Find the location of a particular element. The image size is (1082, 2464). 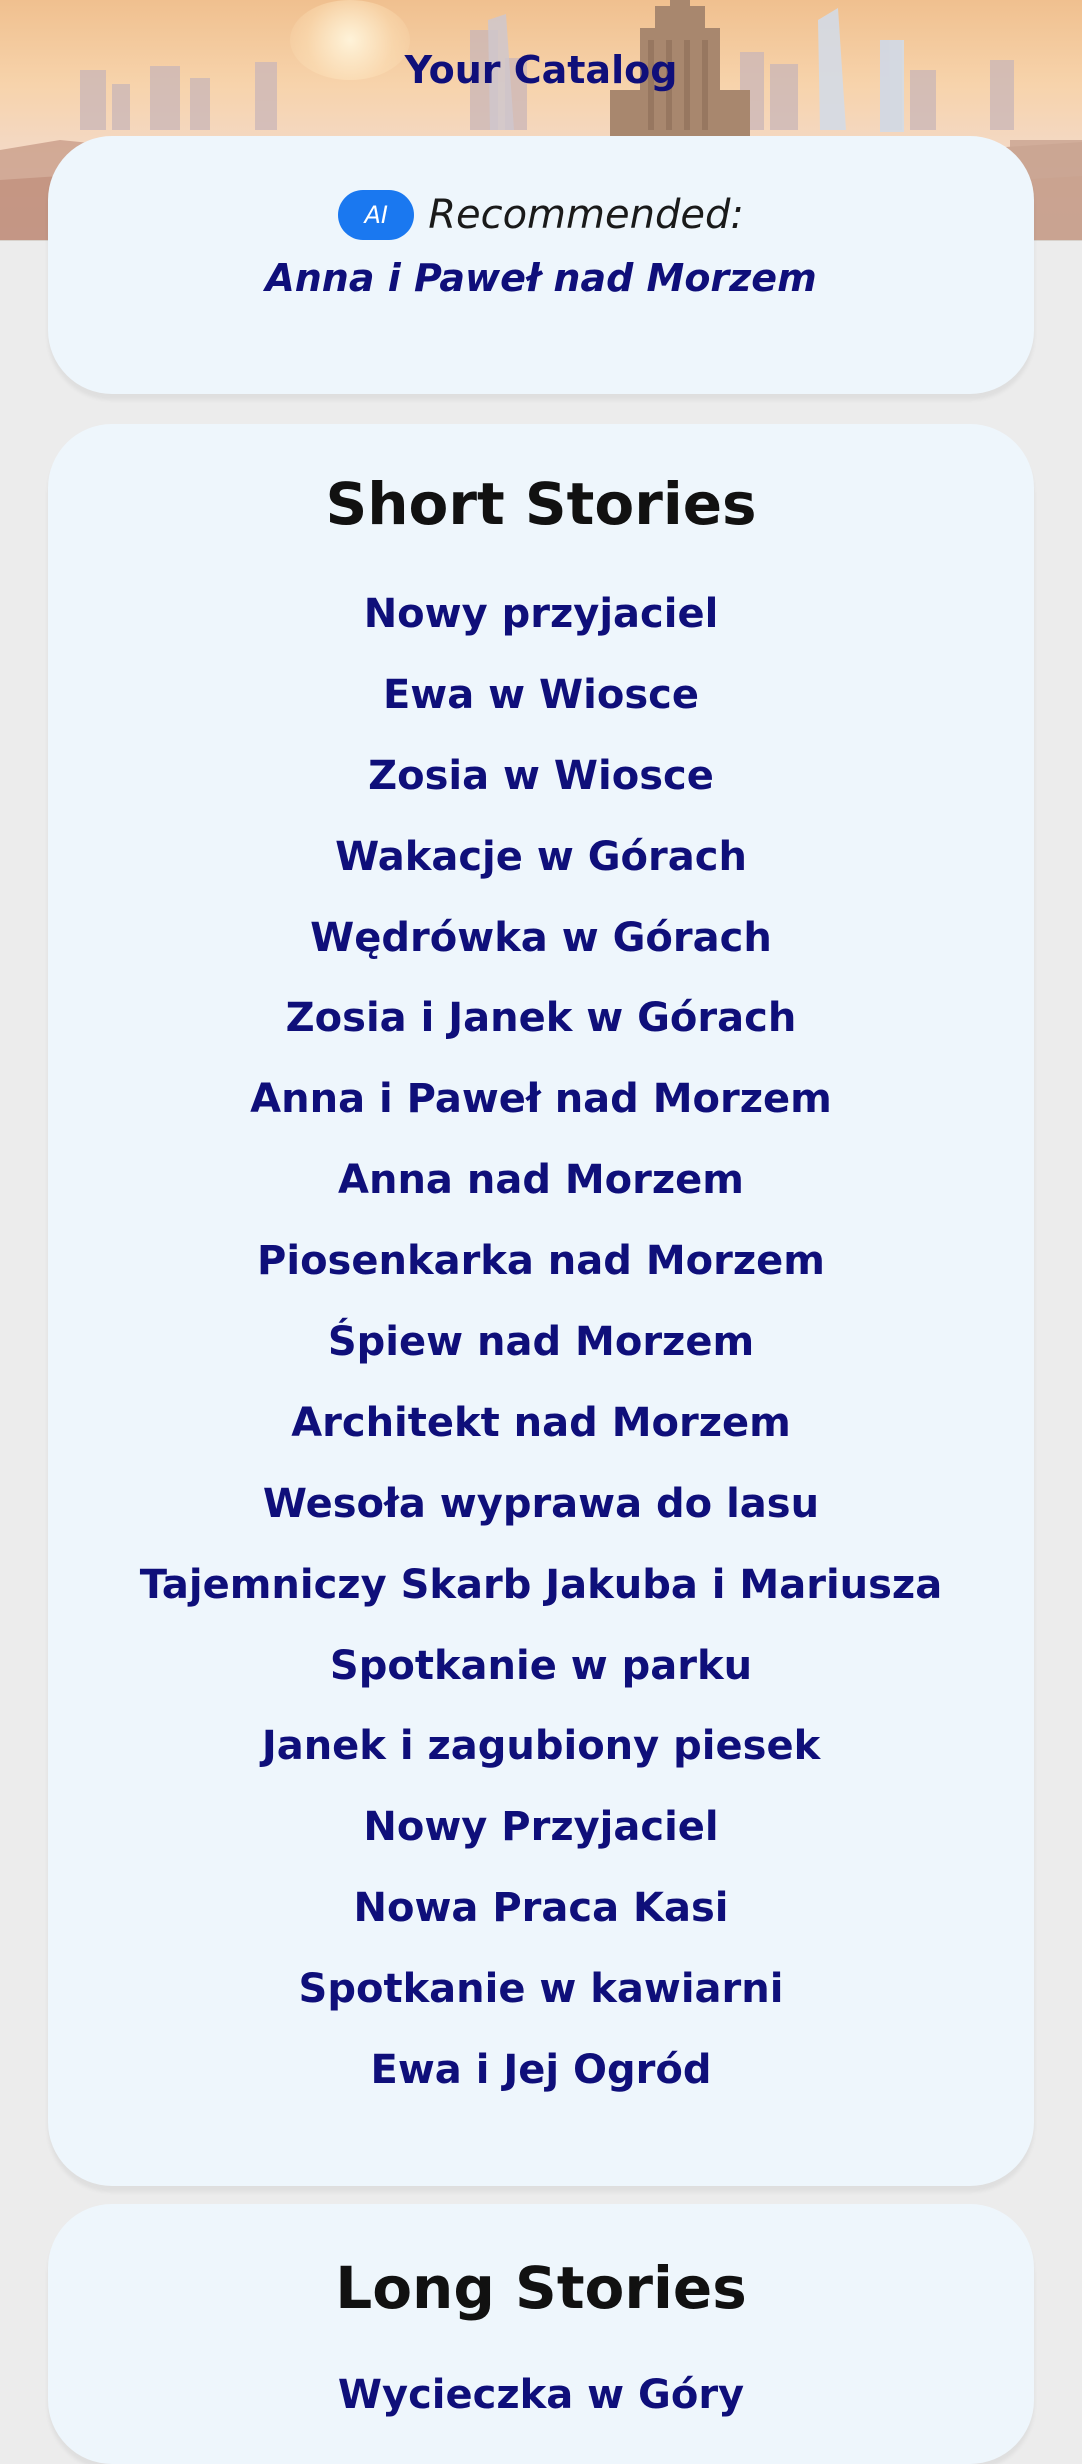

story-link: Architekt nad Morzem is located at coordinates (541, 1423).